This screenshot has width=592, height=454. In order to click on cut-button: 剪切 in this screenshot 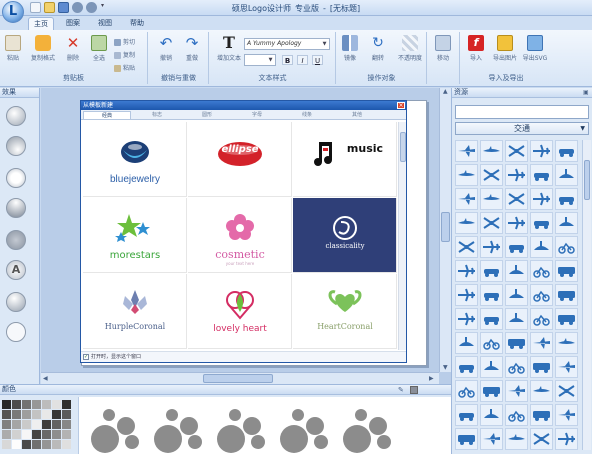, I will do `click(124, 41)`.